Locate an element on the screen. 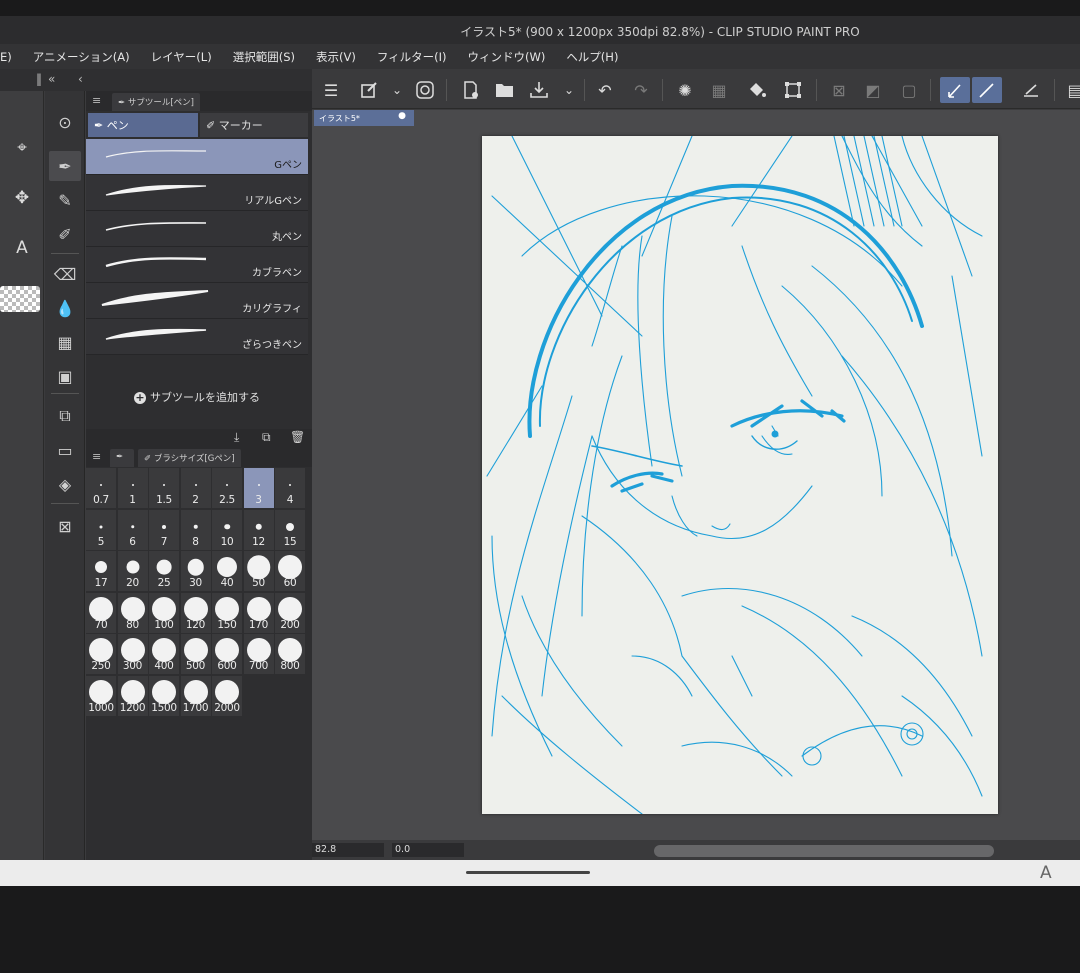 This screenshot has height=973, width=1080. text-icon: A is located at coordinates (22, 248).